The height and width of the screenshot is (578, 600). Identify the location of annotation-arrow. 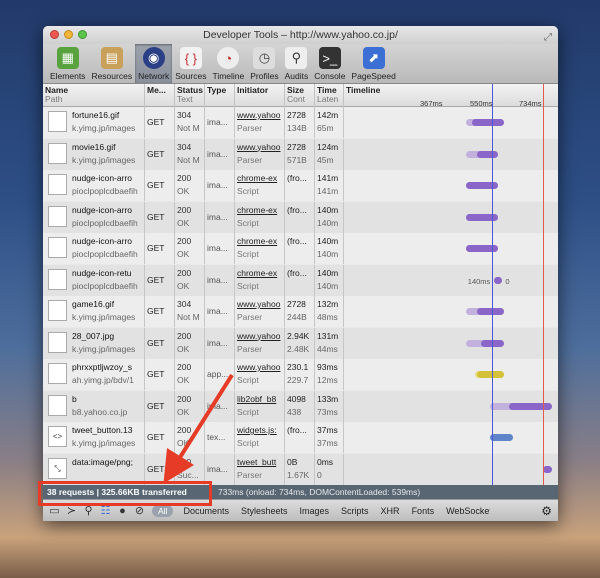
(198, 428).